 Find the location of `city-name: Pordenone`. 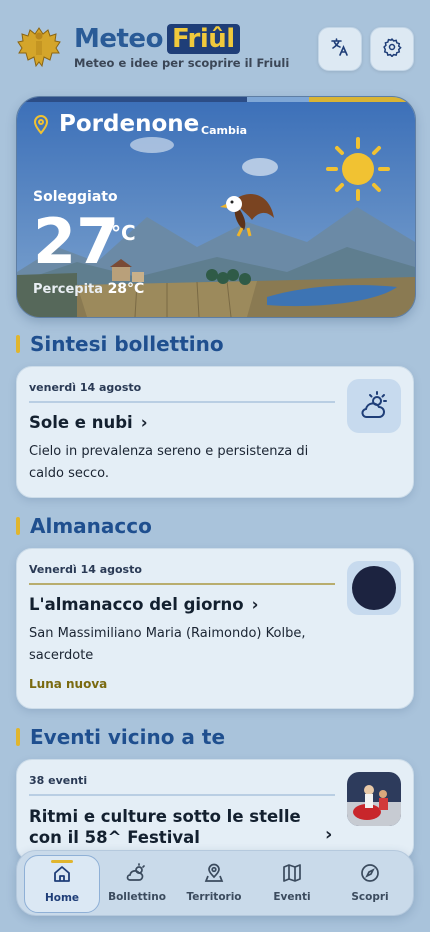

city-name: Pordenone is located at coordinates (129, 124).